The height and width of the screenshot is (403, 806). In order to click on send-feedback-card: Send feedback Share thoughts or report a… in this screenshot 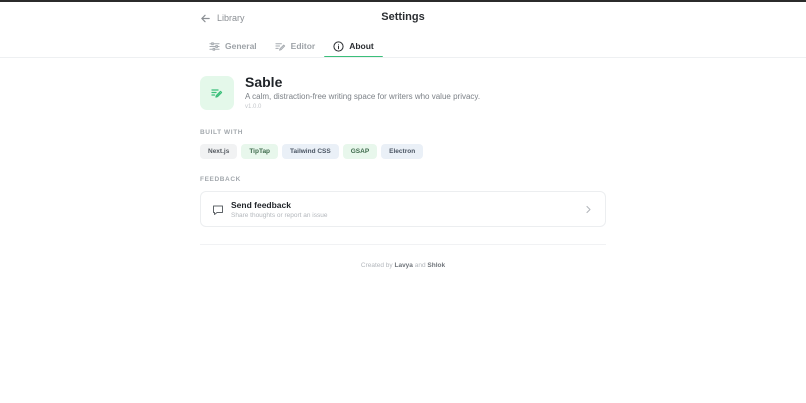, I will do `click(403, 209)`.